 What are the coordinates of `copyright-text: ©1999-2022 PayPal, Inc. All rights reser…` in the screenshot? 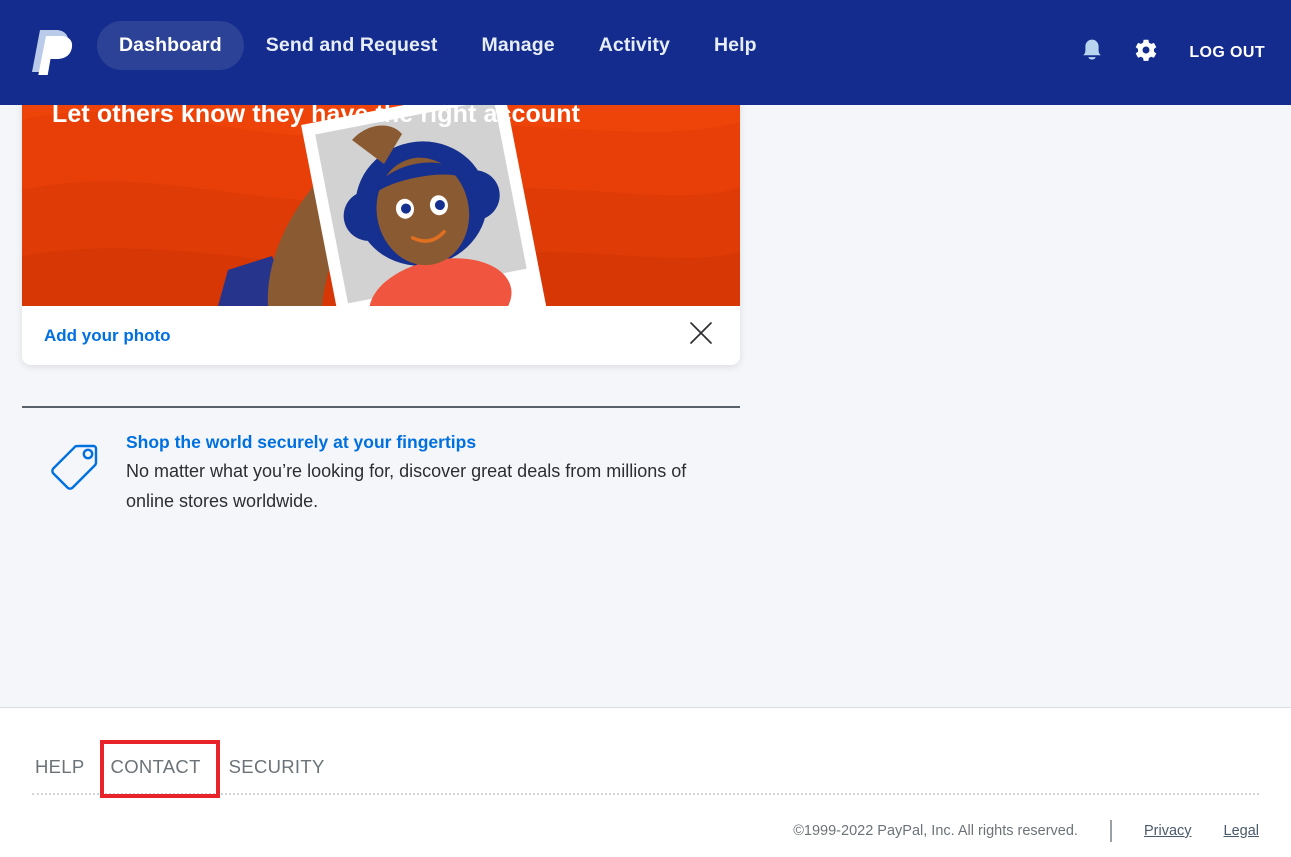 It's located at (935, 831).